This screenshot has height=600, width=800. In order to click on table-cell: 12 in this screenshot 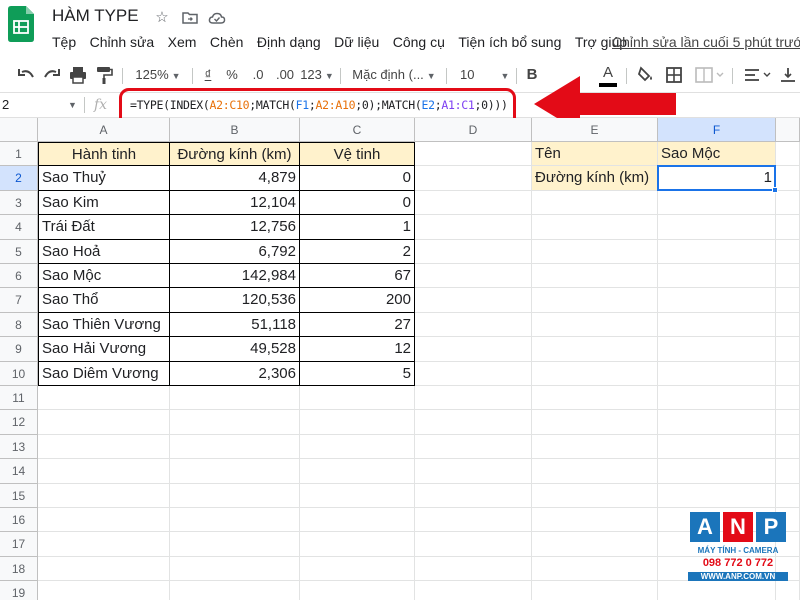, I will do `click(357, 349)`.